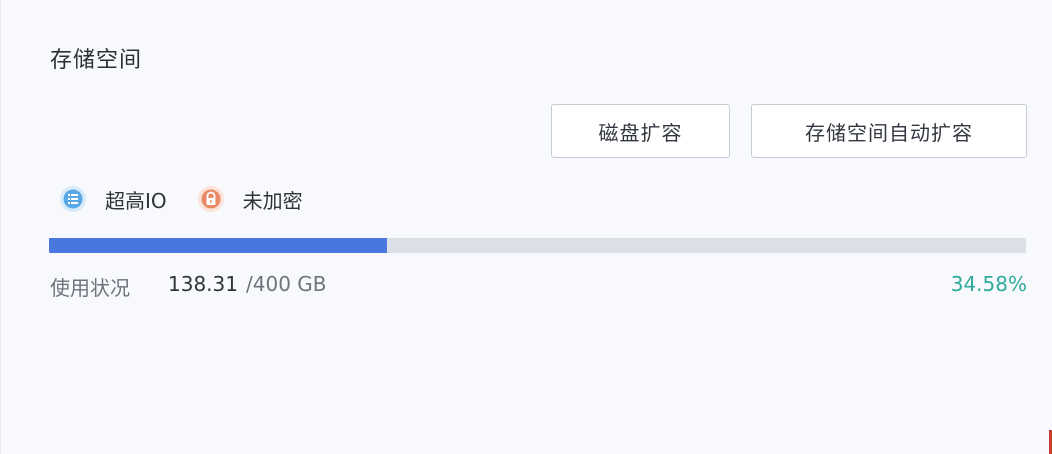 This screenshot has height=454, width=1052. Describe the element at coordinates (272, 200) in the screenshot. I see `tag-label: 未加密` at that location.